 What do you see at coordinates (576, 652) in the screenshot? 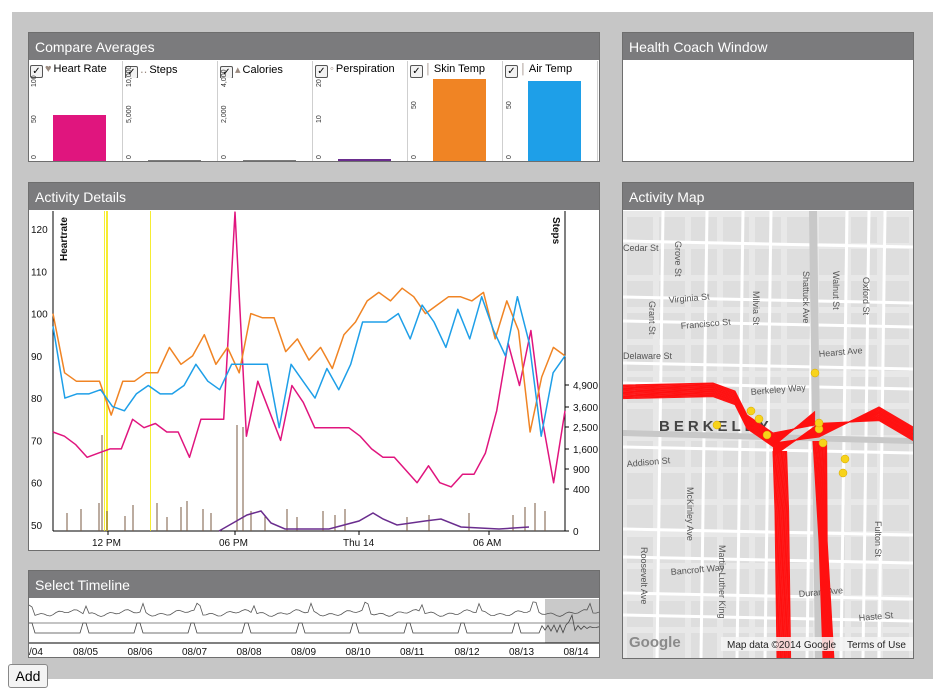
I see `timeline-date-label: 08/14` at bounding box center [576, 652].